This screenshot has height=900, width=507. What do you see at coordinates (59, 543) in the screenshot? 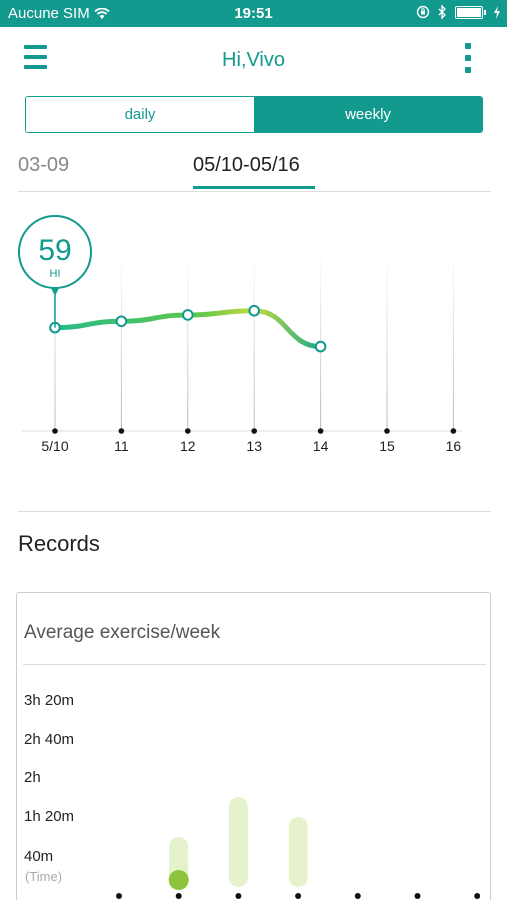
I see `records-title: Records` at bounding box center [59, 543].